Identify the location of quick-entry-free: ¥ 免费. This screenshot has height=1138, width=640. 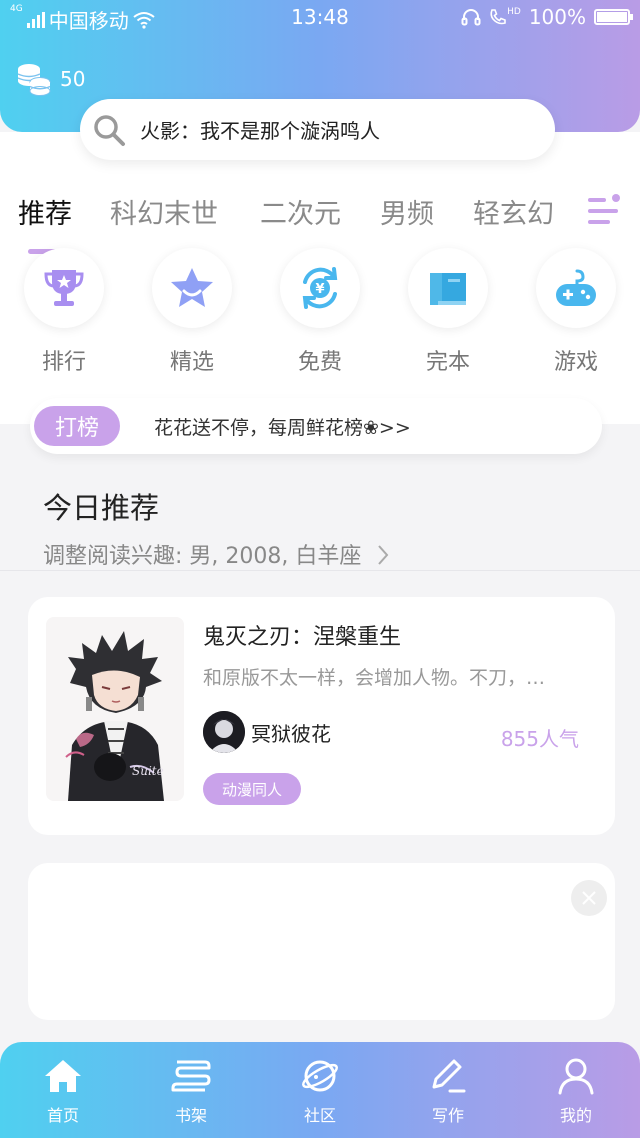
(320, 311).